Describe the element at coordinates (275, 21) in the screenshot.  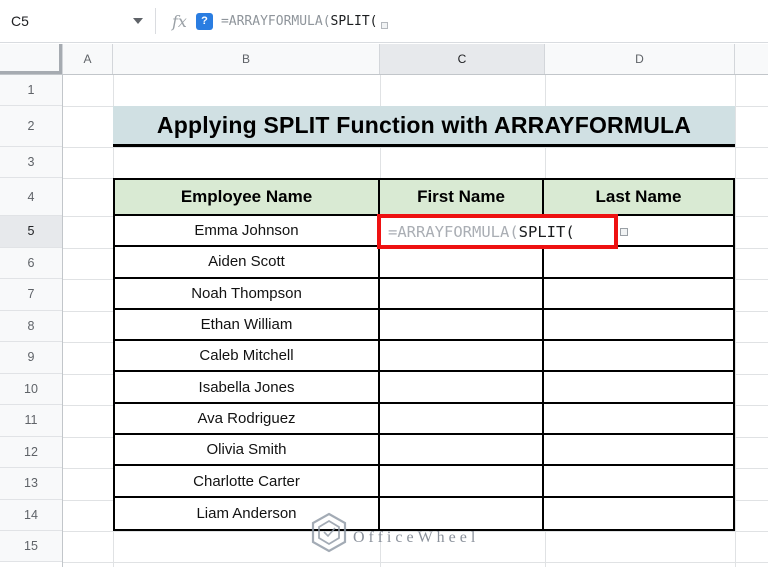
I see `formula-dim-part: =ARRAYFORMULA(` at that location.